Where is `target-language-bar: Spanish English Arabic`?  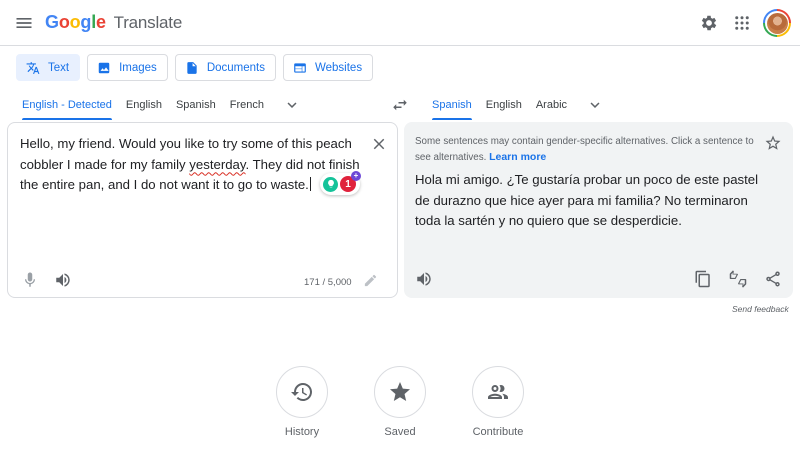 target-language-bar: Spanish English Arabic is located at coordinates (514, 105).